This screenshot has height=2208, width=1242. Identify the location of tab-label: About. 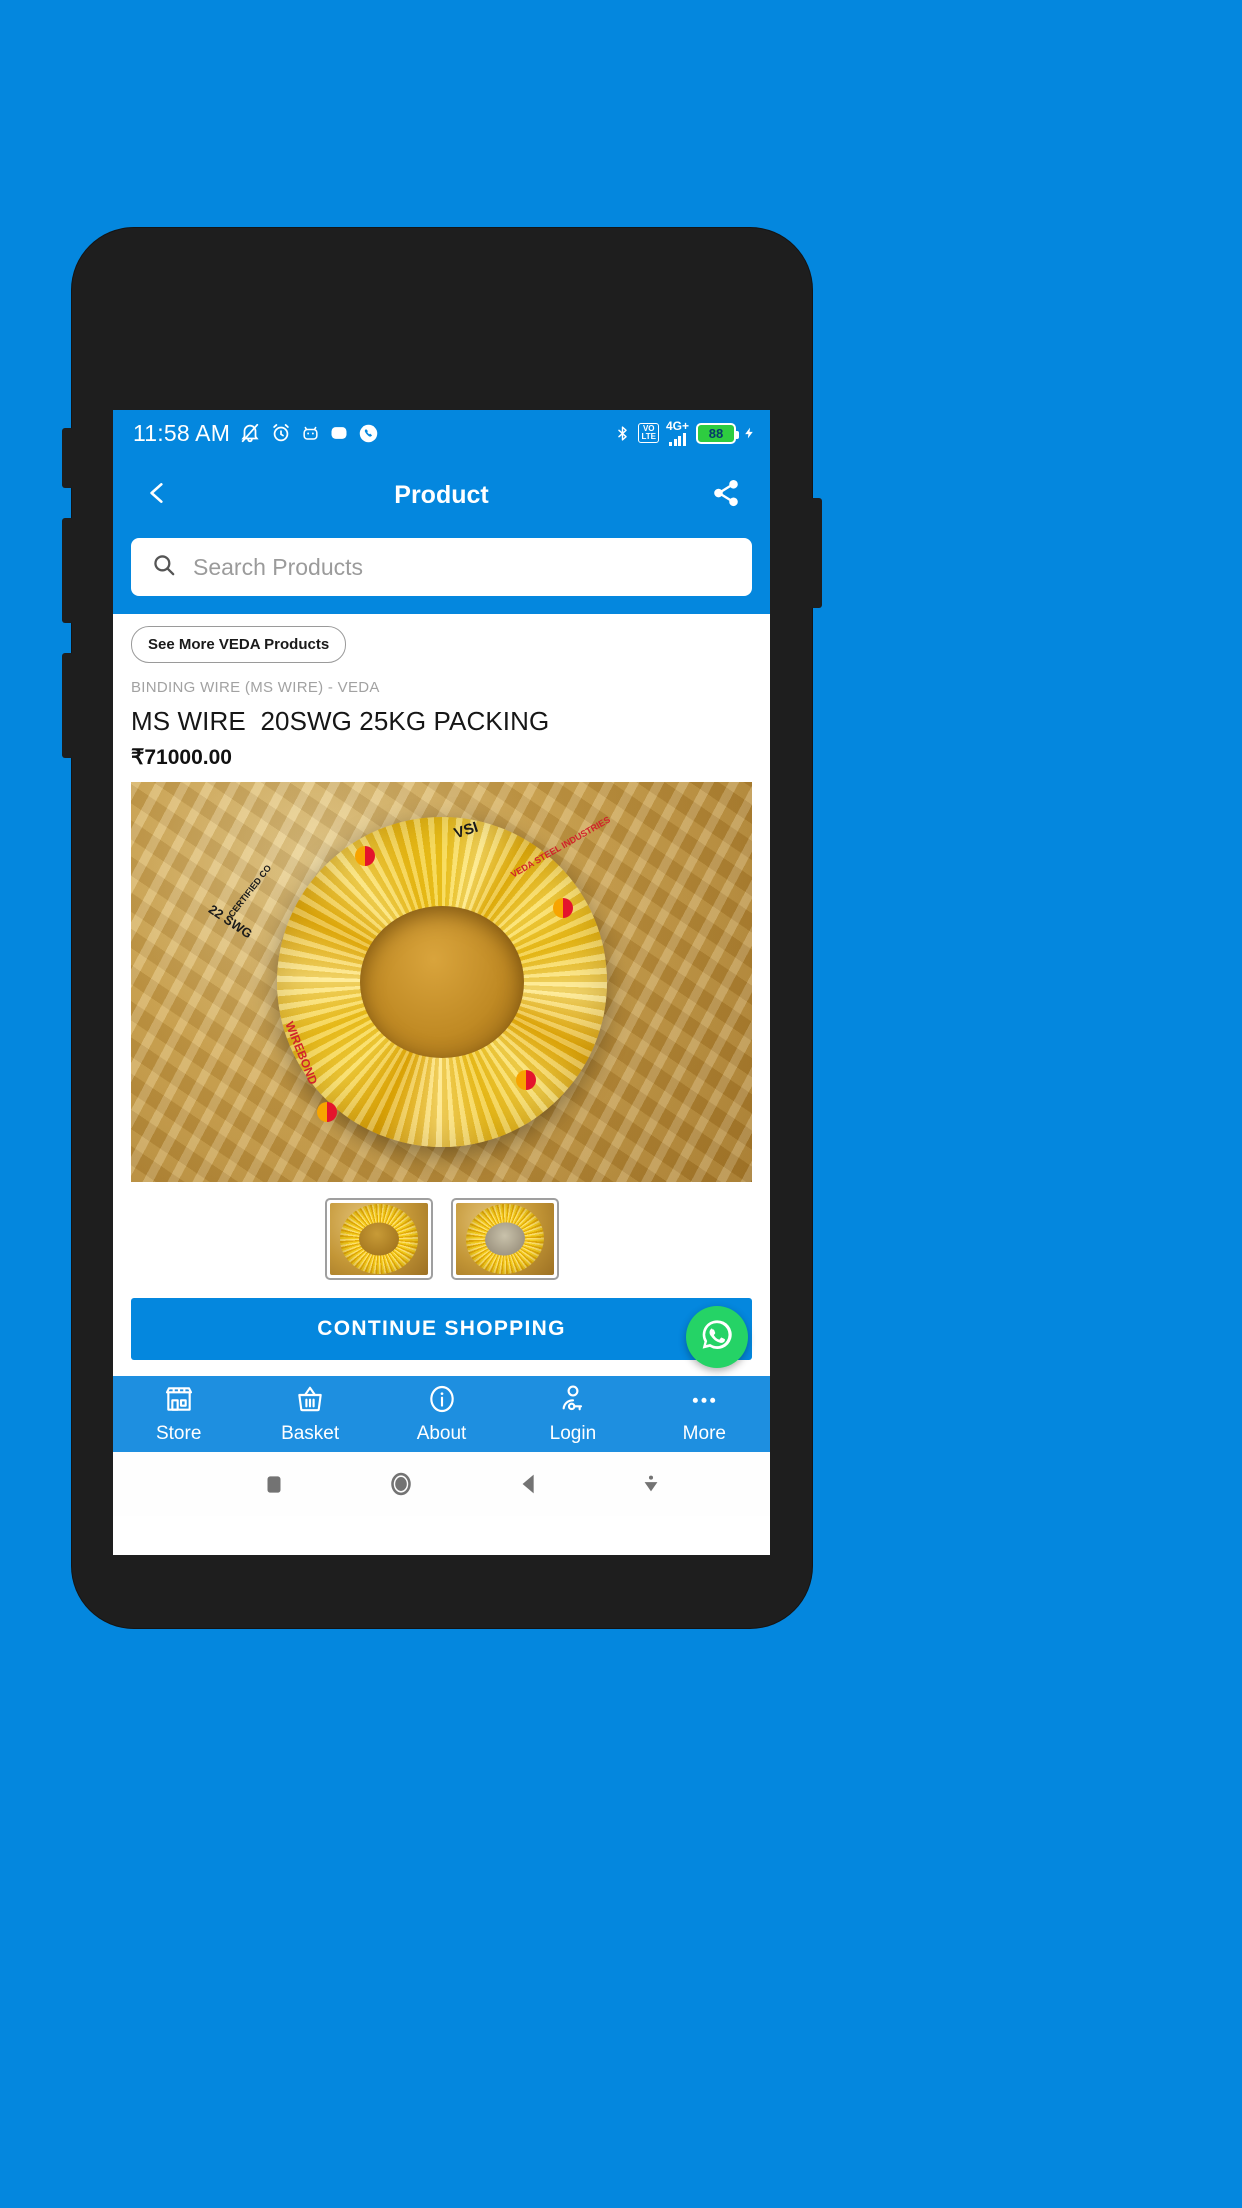
(441, 1433).